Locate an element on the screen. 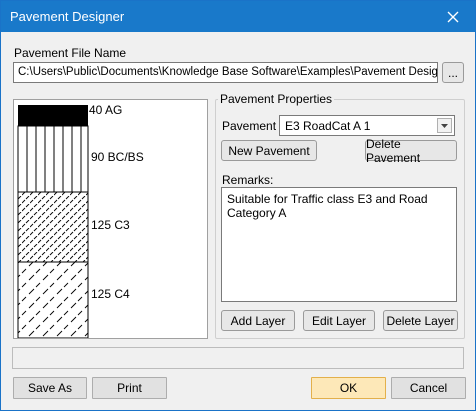  pavement-select: E3 RoadCat A 1 is located at coordinates (367, 125).